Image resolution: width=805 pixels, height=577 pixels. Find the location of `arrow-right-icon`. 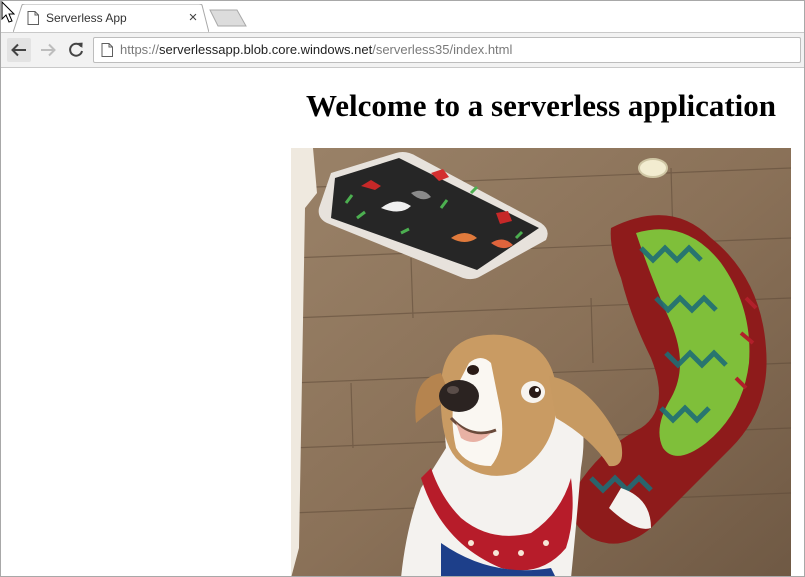

arrow-right-icon is located at coordinates (48, 50).